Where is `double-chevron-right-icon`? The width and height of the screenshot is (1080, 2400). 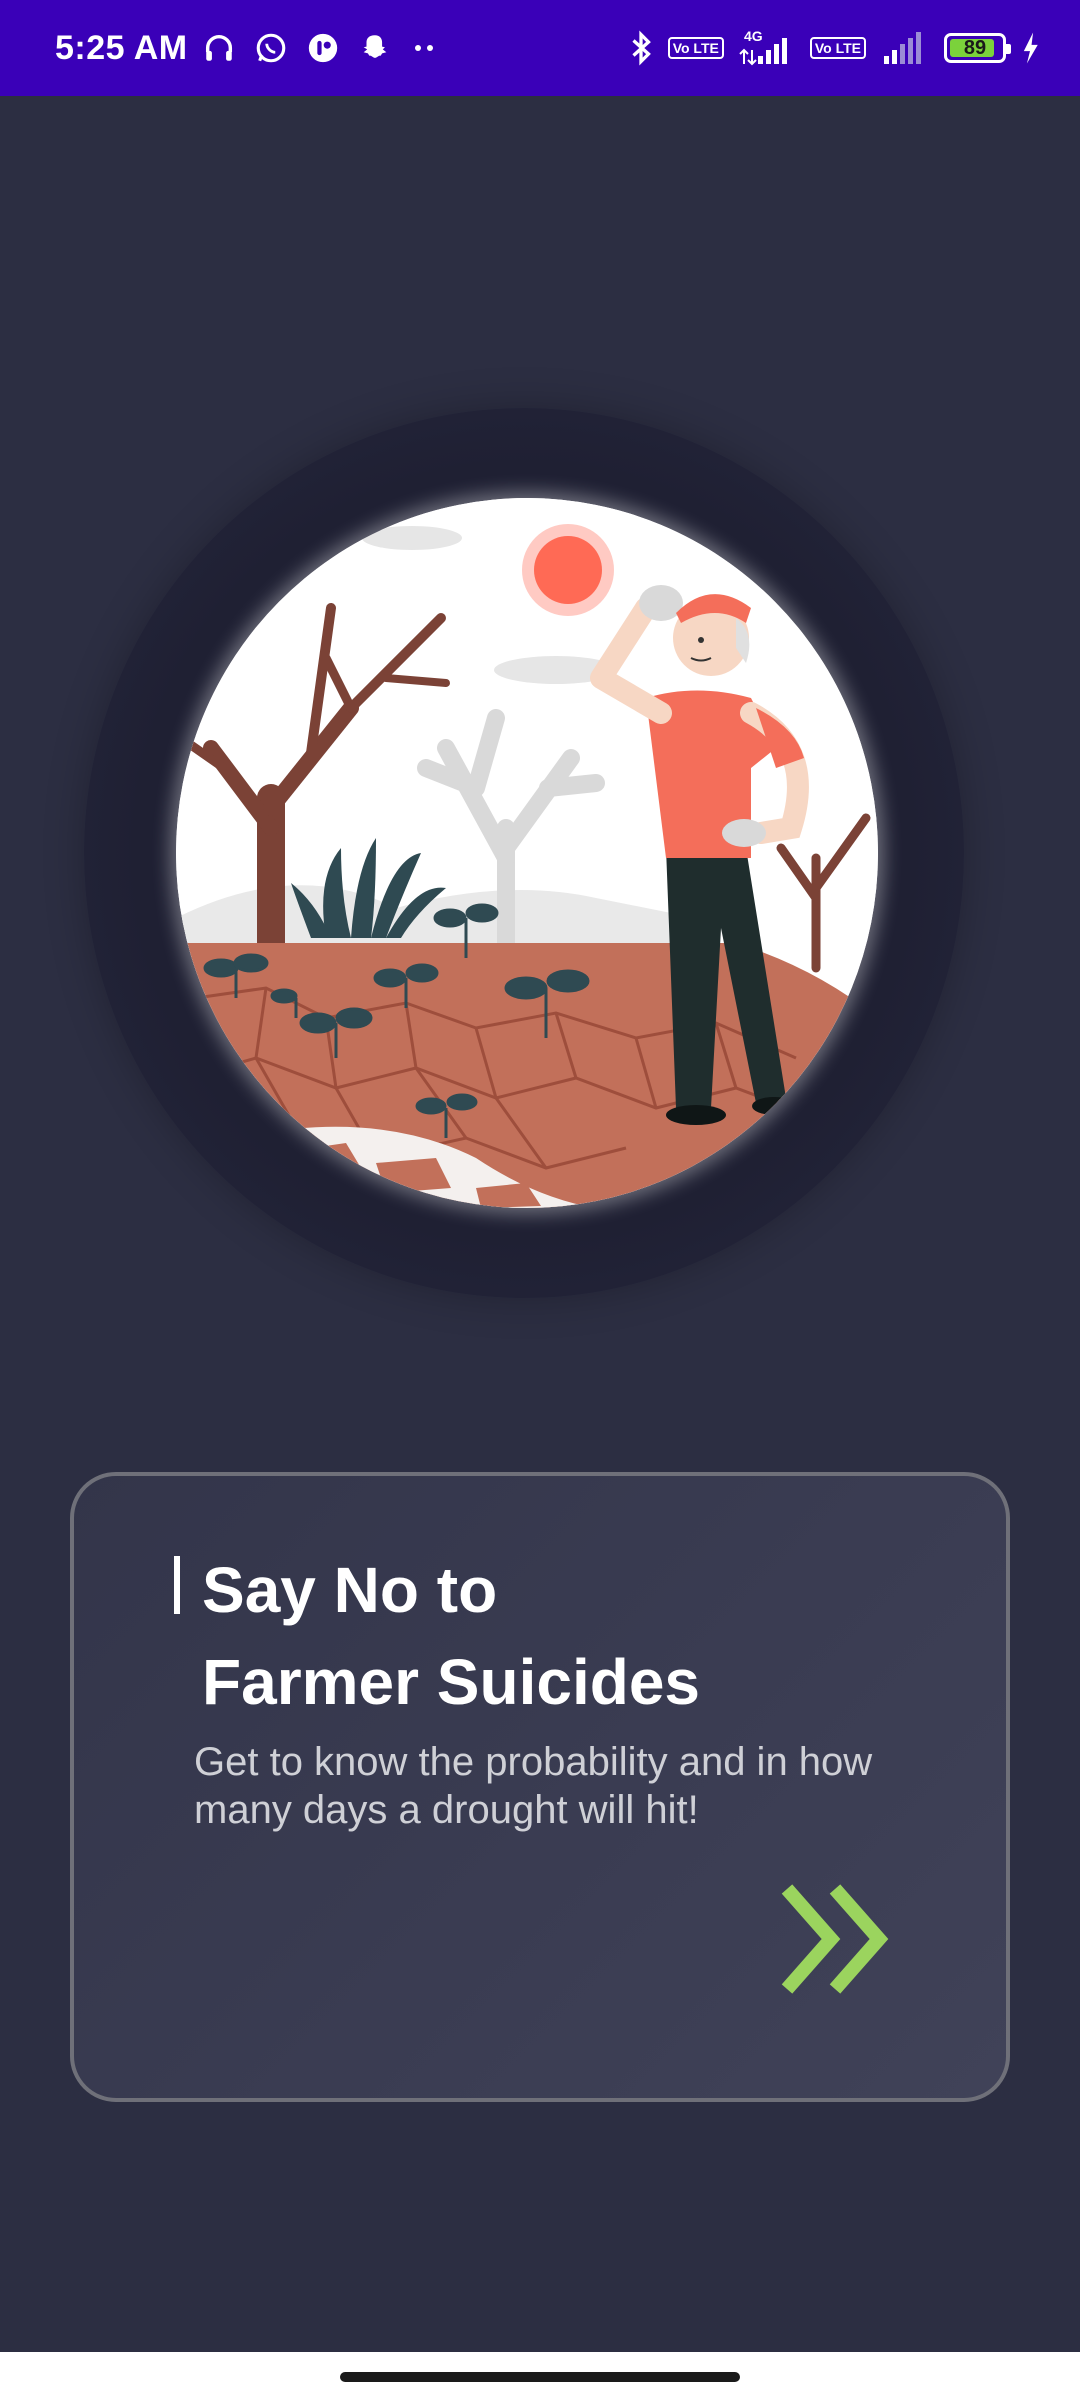
double-chevron-right-icon is located at coordinates (835, 1939).